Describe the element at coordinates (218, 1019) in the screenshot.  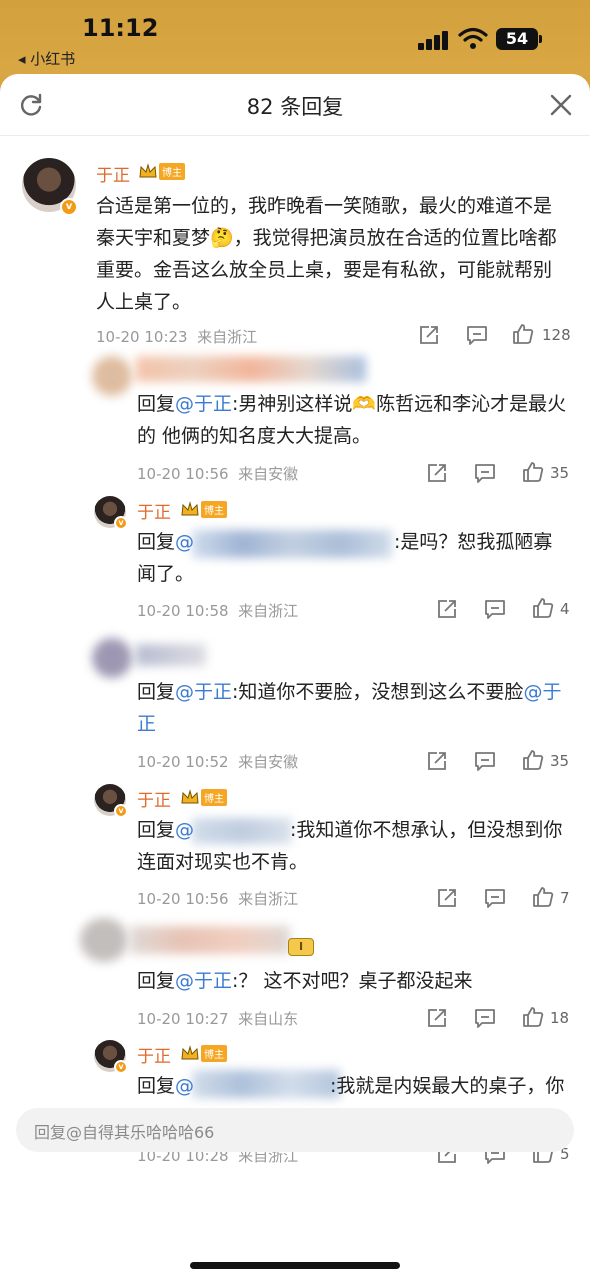
I see `reply-meta: 10-20 10:27 来自山东` at that location.